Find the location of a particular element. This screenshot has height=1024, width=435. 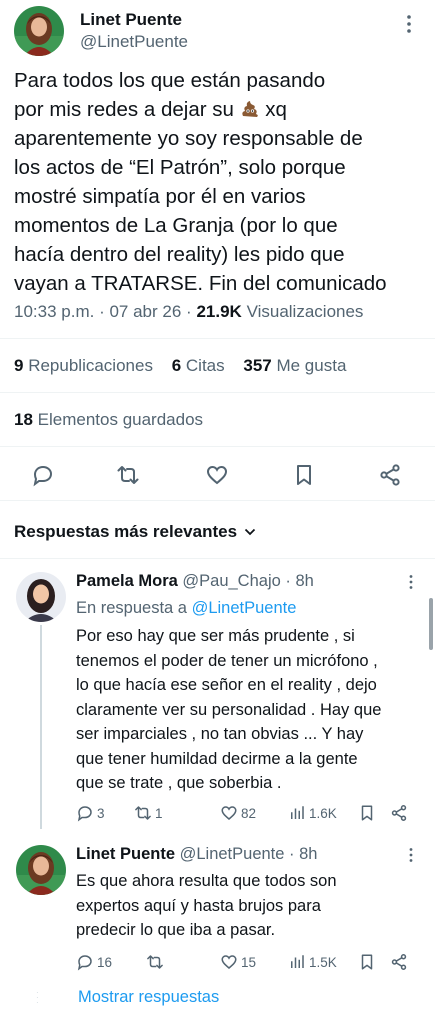

reply-header: Linet Puente @LinetPuente · 8h is located at coordinates (196, 854).